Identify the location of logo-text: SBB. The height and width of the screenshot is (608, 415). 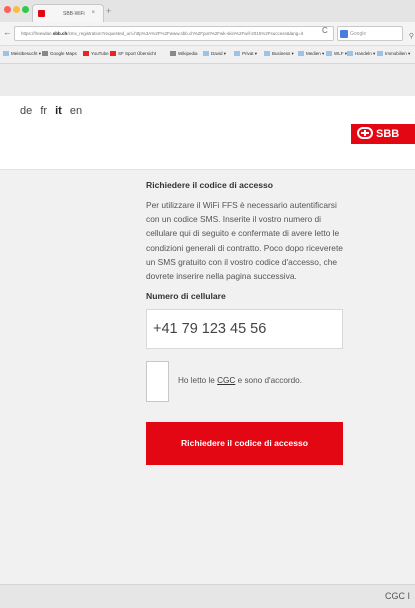
(388, 134).